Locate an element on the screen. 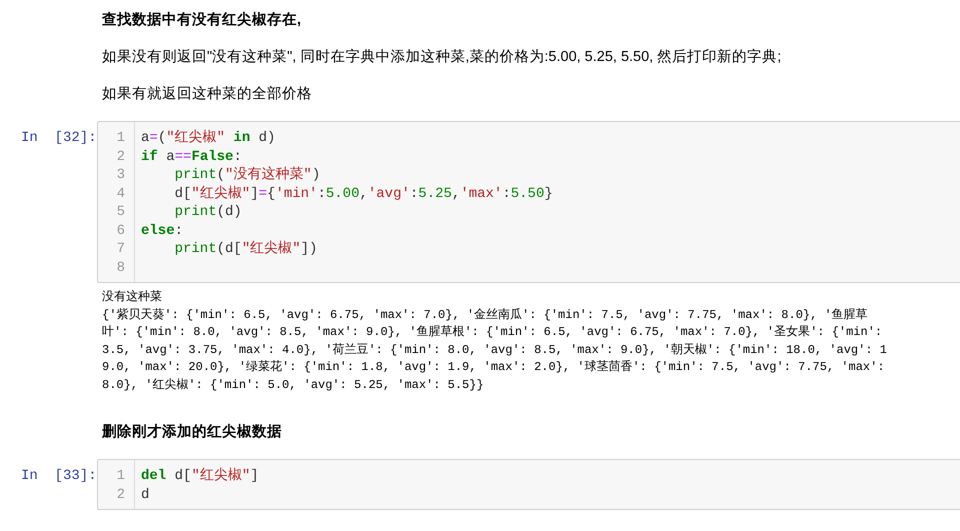  output-line: 叶': {'min': 8.0, 'avg': 8.5, 'max': 9.0}, '鱼腥草根': {'min': 6.5, 'avg': 6.75, 'max': 7.0}, '圣女果': {'min': is located at coordinates (493, 332).